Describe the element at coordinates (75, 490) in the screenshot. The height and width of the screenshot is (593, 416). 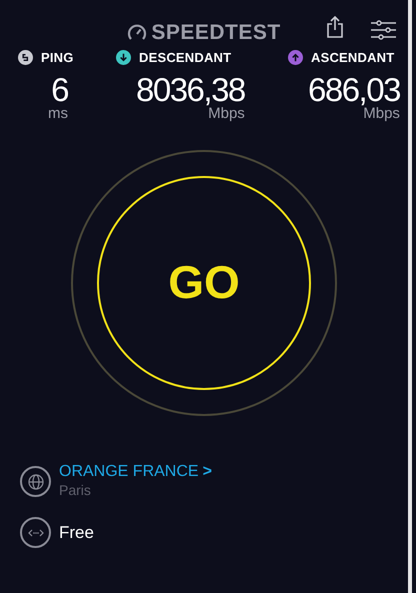
I see `server-location: Paris` at that location.